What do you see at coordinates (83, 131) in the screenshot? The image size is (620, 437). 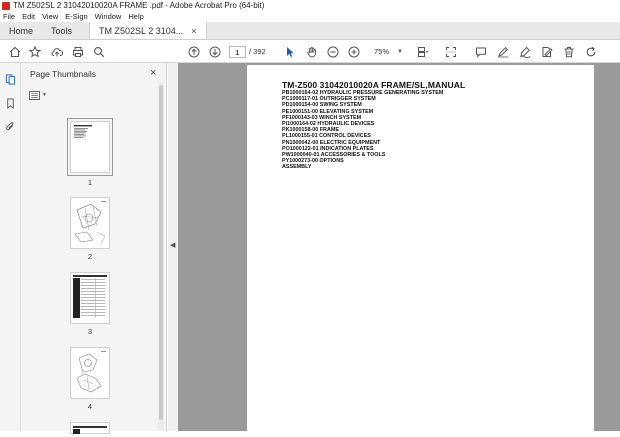 I see `thumbnail-1-preview` at bounding box center [83, 131].